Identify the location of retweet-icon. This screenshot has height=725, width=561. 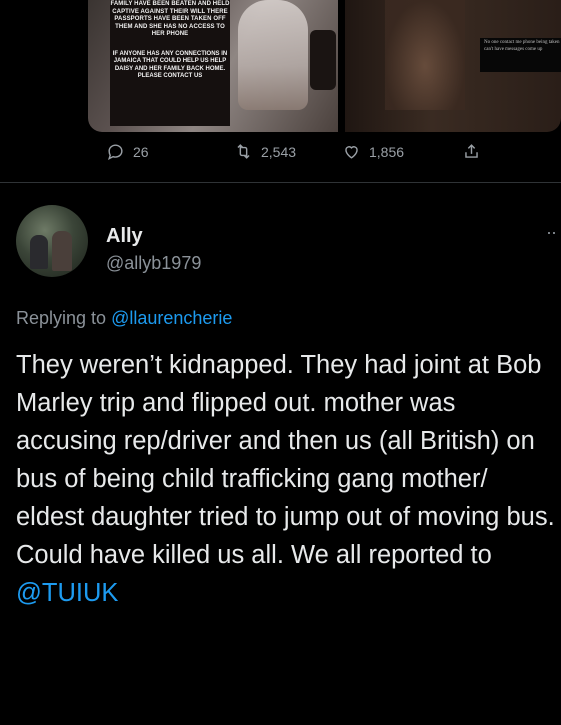
(243, 151).